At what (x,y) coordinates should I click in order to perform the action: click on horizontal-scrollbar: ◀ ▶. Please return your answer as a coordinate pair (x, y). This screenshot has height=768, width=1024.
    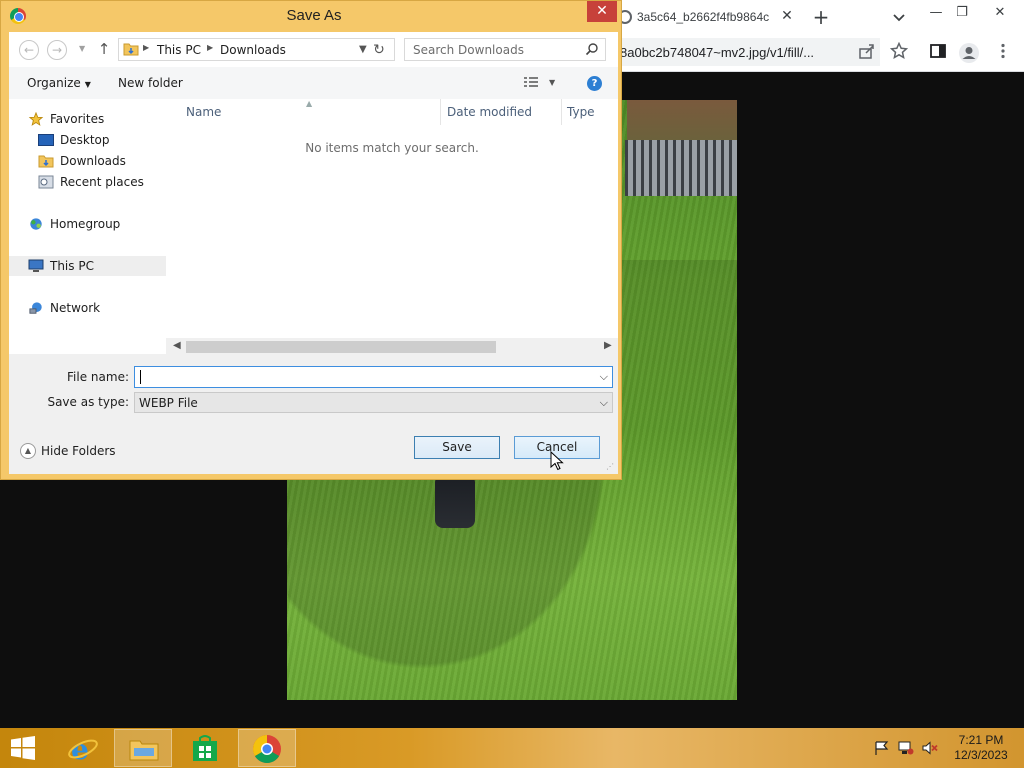
    Looking at the image, I should click on (392, 346).